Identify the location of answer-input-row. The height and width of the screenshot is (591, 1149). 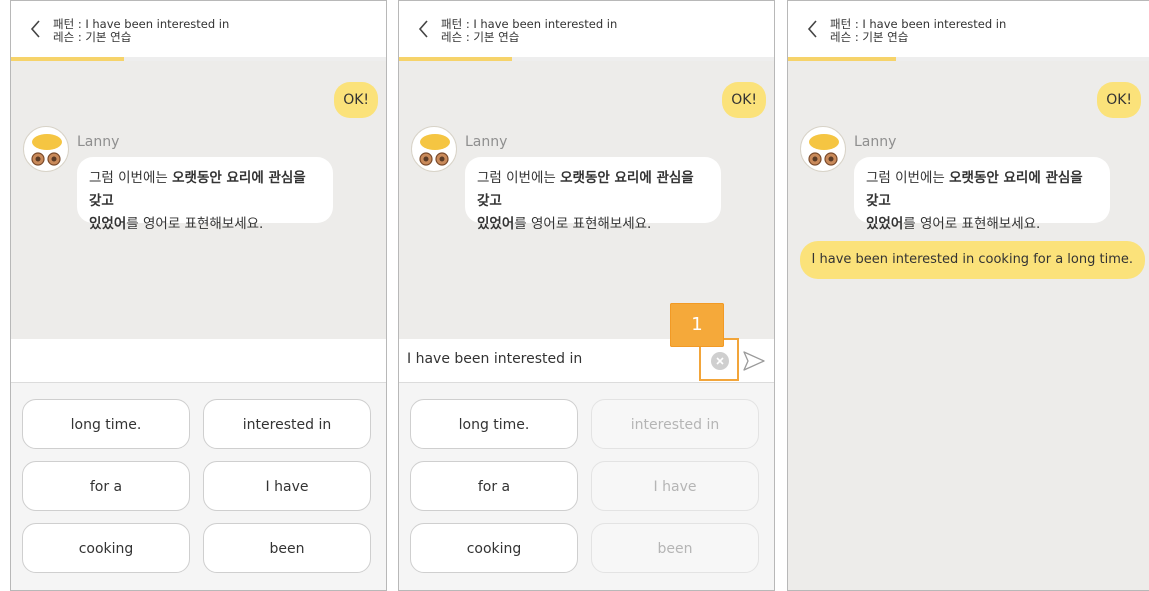
(198, 361).